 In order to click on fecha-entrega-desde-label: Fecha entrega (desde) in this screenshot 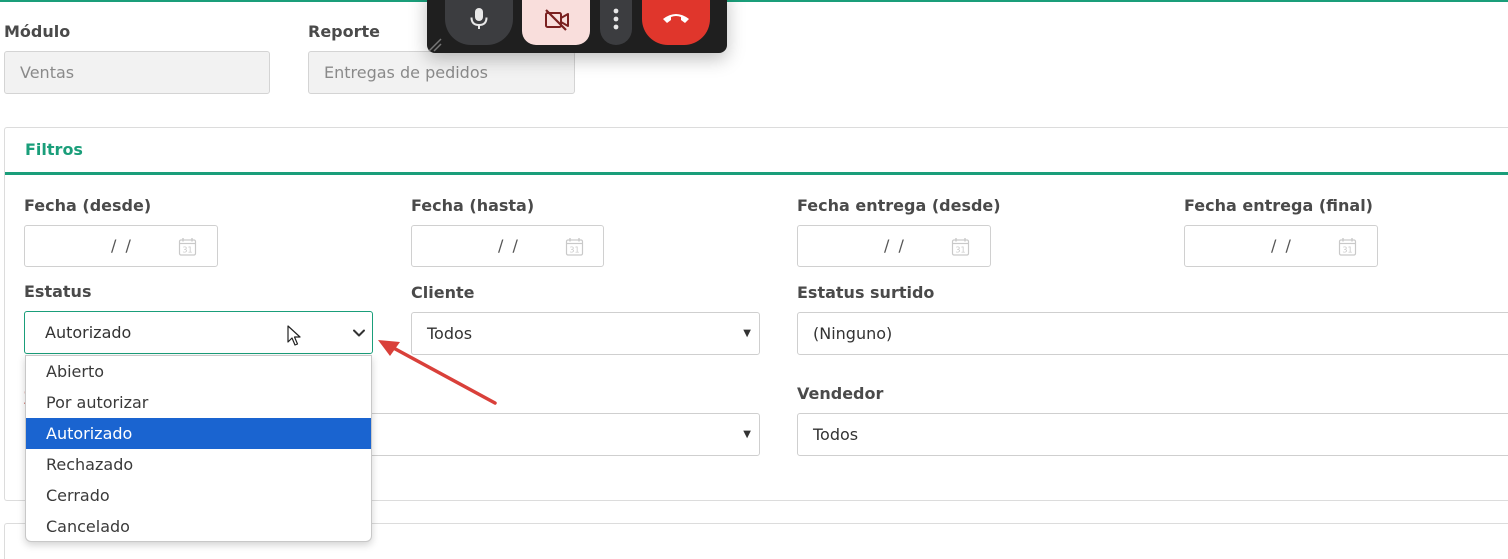, I will do `click(899, 205)`.